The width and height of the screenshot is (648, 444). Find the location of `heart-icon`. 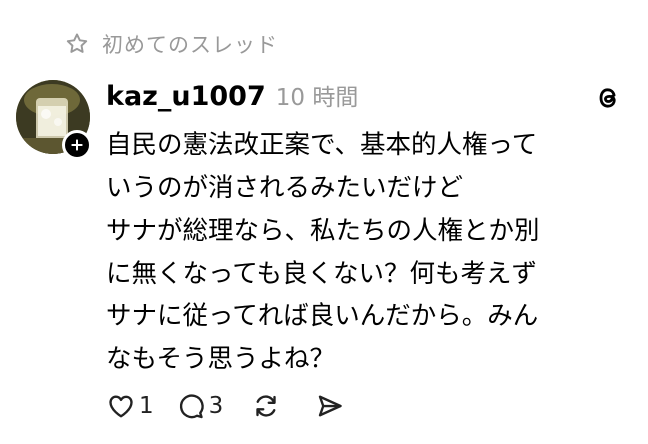

heart-icon is located at coordinates (121, 406).